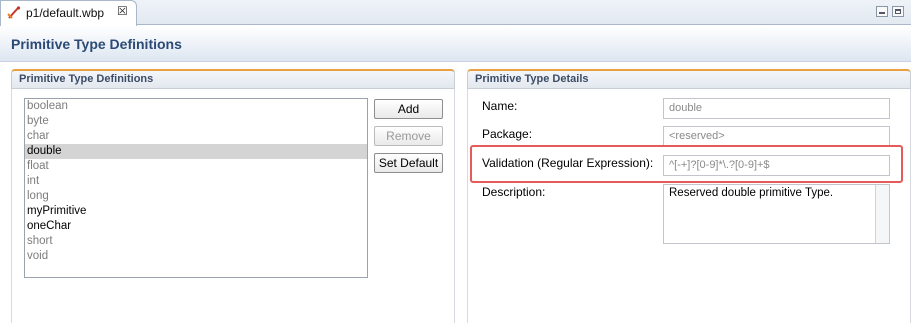 The height and width of the screenshot is (323, 911). Describe the element at coordinates (514, 192) in the screenshot. I see `description-label: Description:` at that location.